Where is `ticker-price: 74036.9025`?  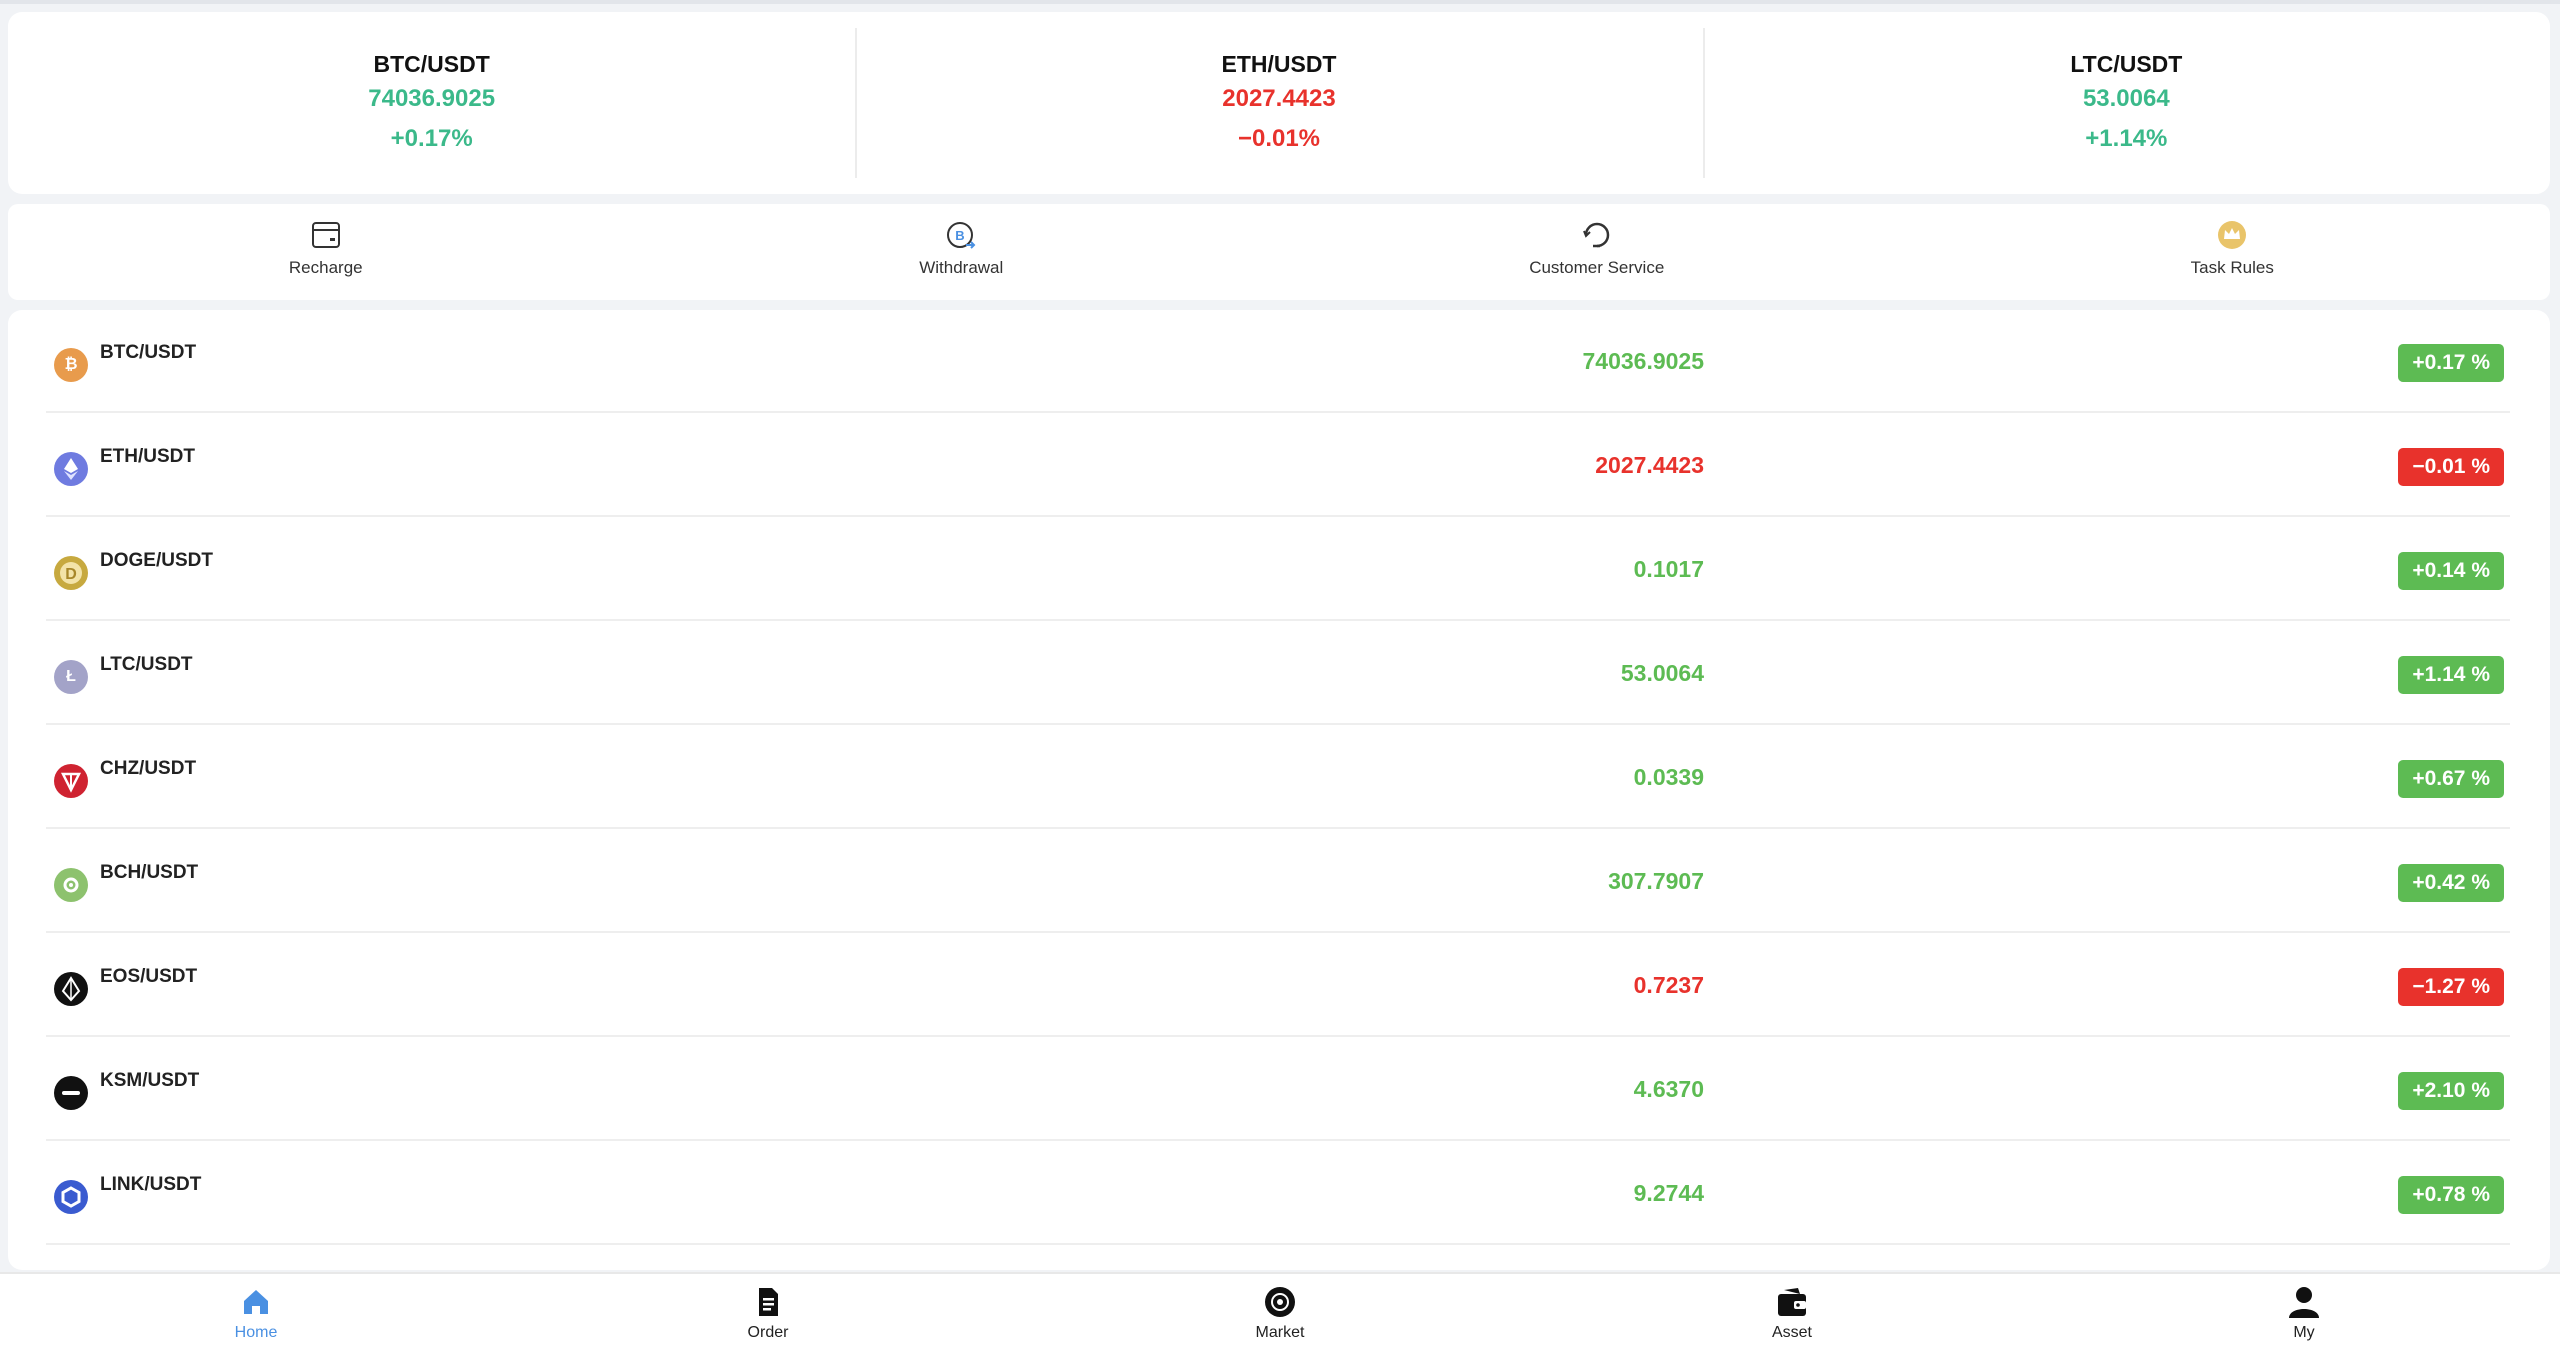 ticker-price: 74036.9025 is located at coordinates (432, 98).